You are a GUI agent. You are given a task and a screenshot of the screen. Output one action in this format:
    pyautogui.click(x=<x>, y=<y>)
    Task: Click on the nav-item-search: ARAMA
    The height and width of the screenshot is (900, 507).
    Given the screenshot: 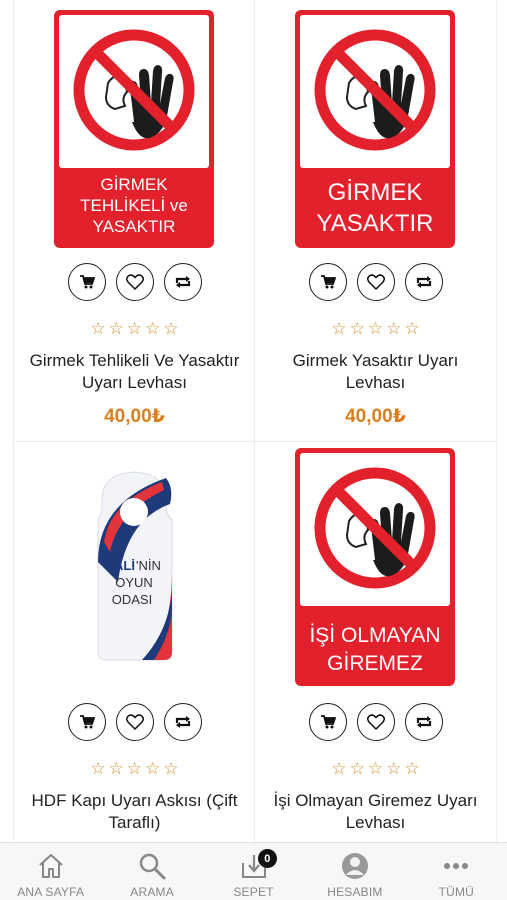 What is the action you would take?
    pyautogui.click(x=151, y=871)
    